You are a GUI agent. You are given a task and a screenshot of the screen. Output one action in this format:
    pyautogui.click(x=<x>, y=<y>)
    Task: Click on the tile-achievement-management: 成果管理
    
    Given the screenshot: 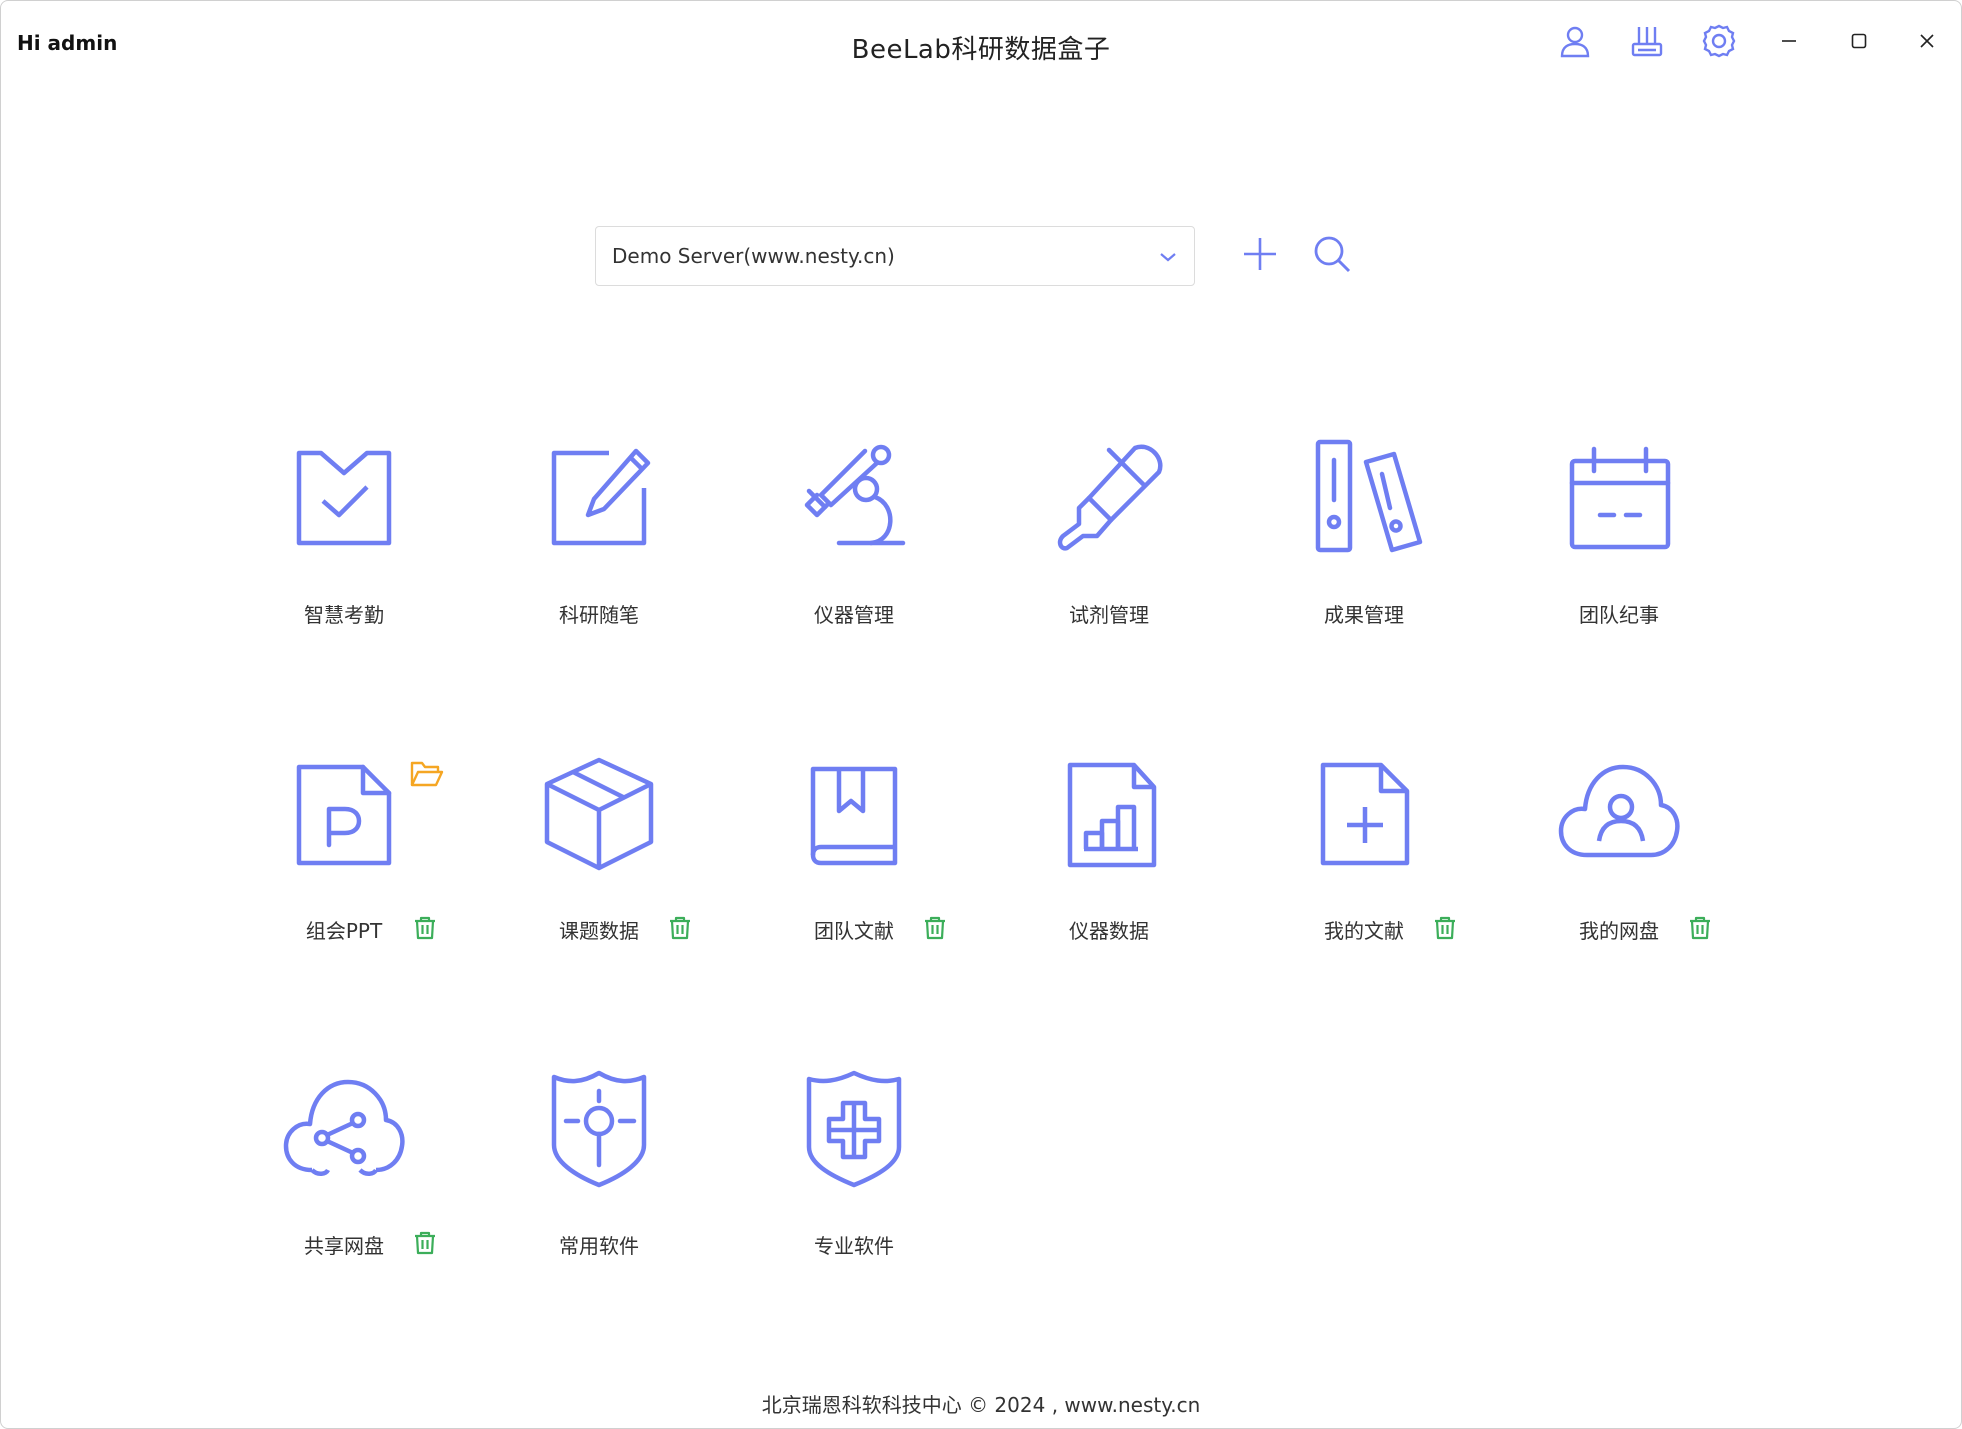 What is the action you would take?
    pyautogui.click(x=1364, y=543)
    